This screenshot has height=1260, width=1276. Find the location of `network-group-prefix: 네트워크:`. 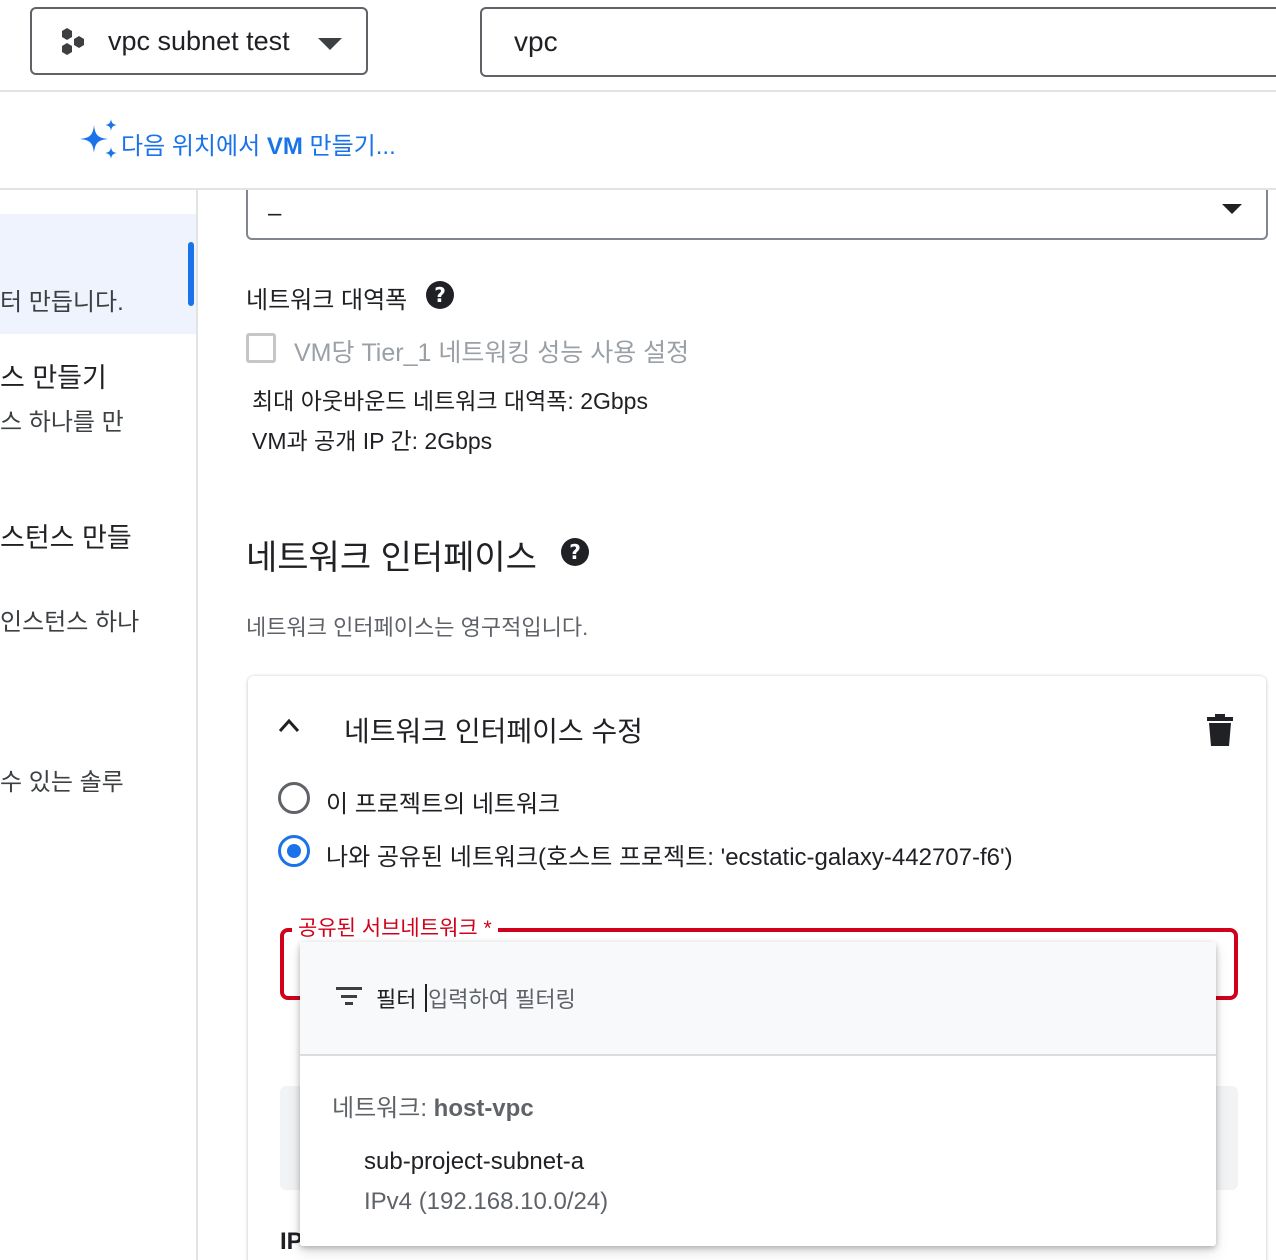

network-group-prefix: 네트워크: is located at coordinates (383, 1108).